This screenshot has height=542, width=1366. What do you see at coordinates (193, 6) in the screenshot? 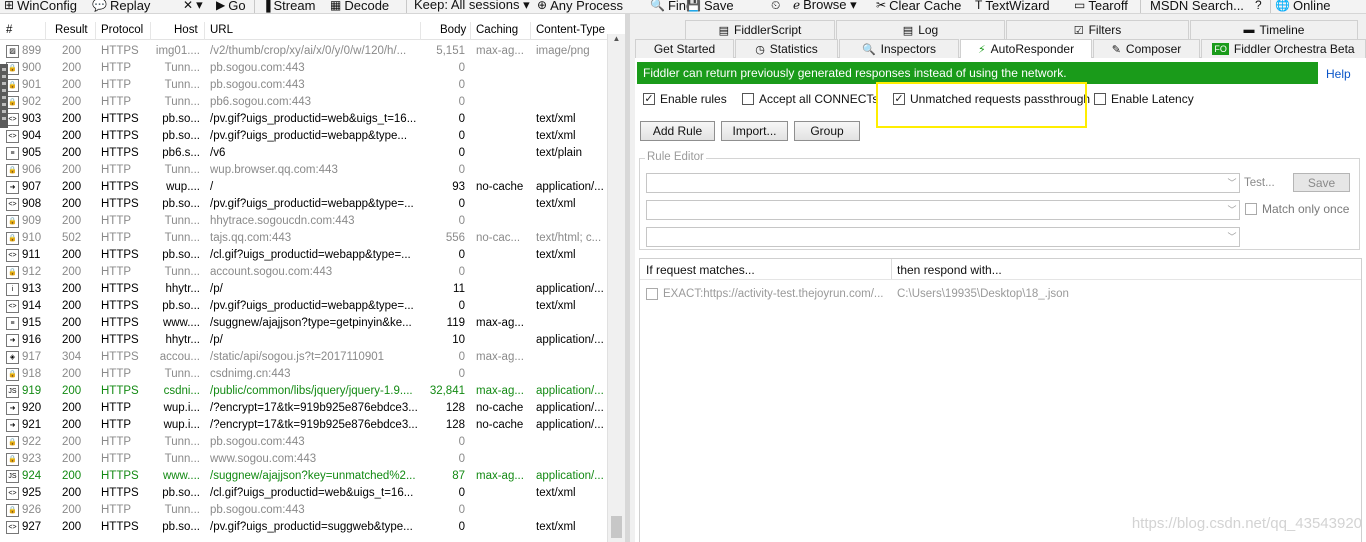
I see `toolbar-item-2: ✕ ▾` at bounding box center [193, 6].